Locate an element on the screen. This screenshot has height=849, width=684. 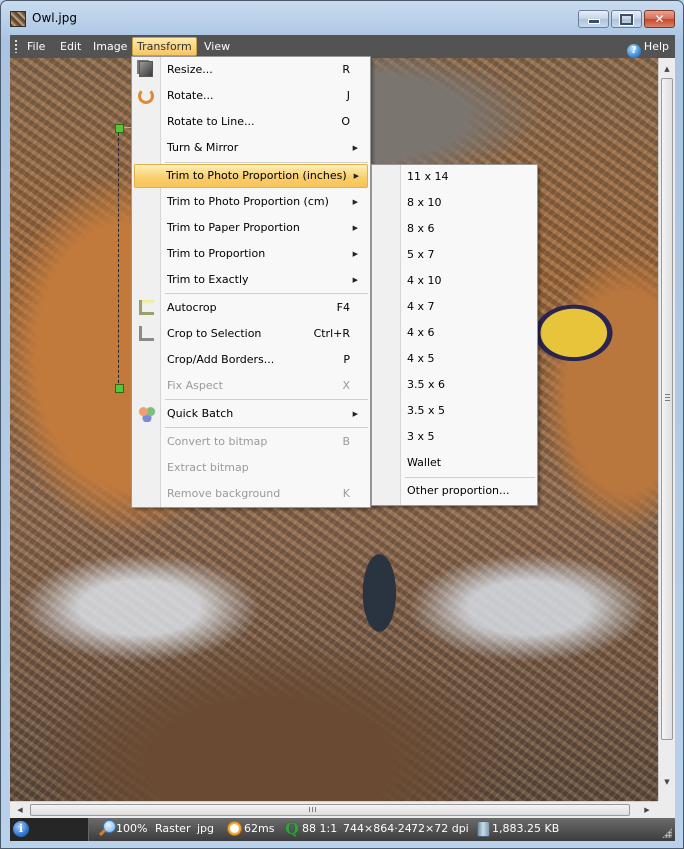
proportion-item: 5 x 7 is located at coordinates (454, 255).